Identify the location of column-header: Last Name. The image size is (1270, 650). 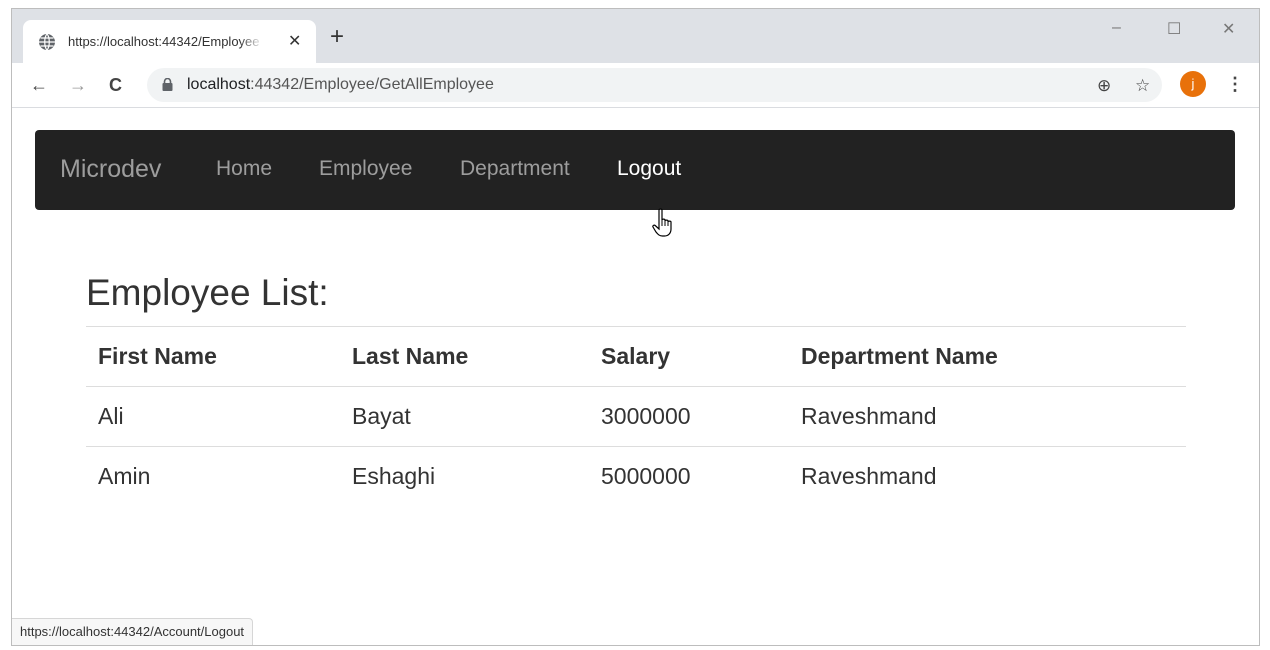
(464, 356).